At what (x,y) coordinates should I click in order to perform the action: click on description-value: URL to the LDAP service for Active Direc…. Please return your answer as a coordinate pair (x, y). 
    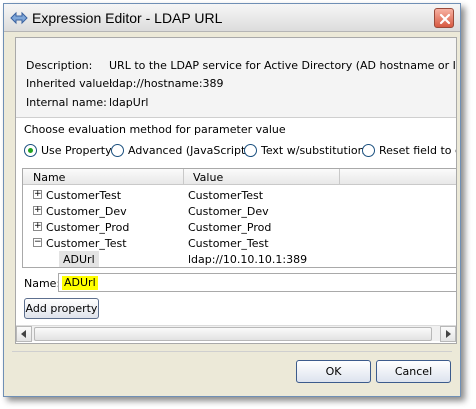
    Looking at the image, I should click on (282, 65).